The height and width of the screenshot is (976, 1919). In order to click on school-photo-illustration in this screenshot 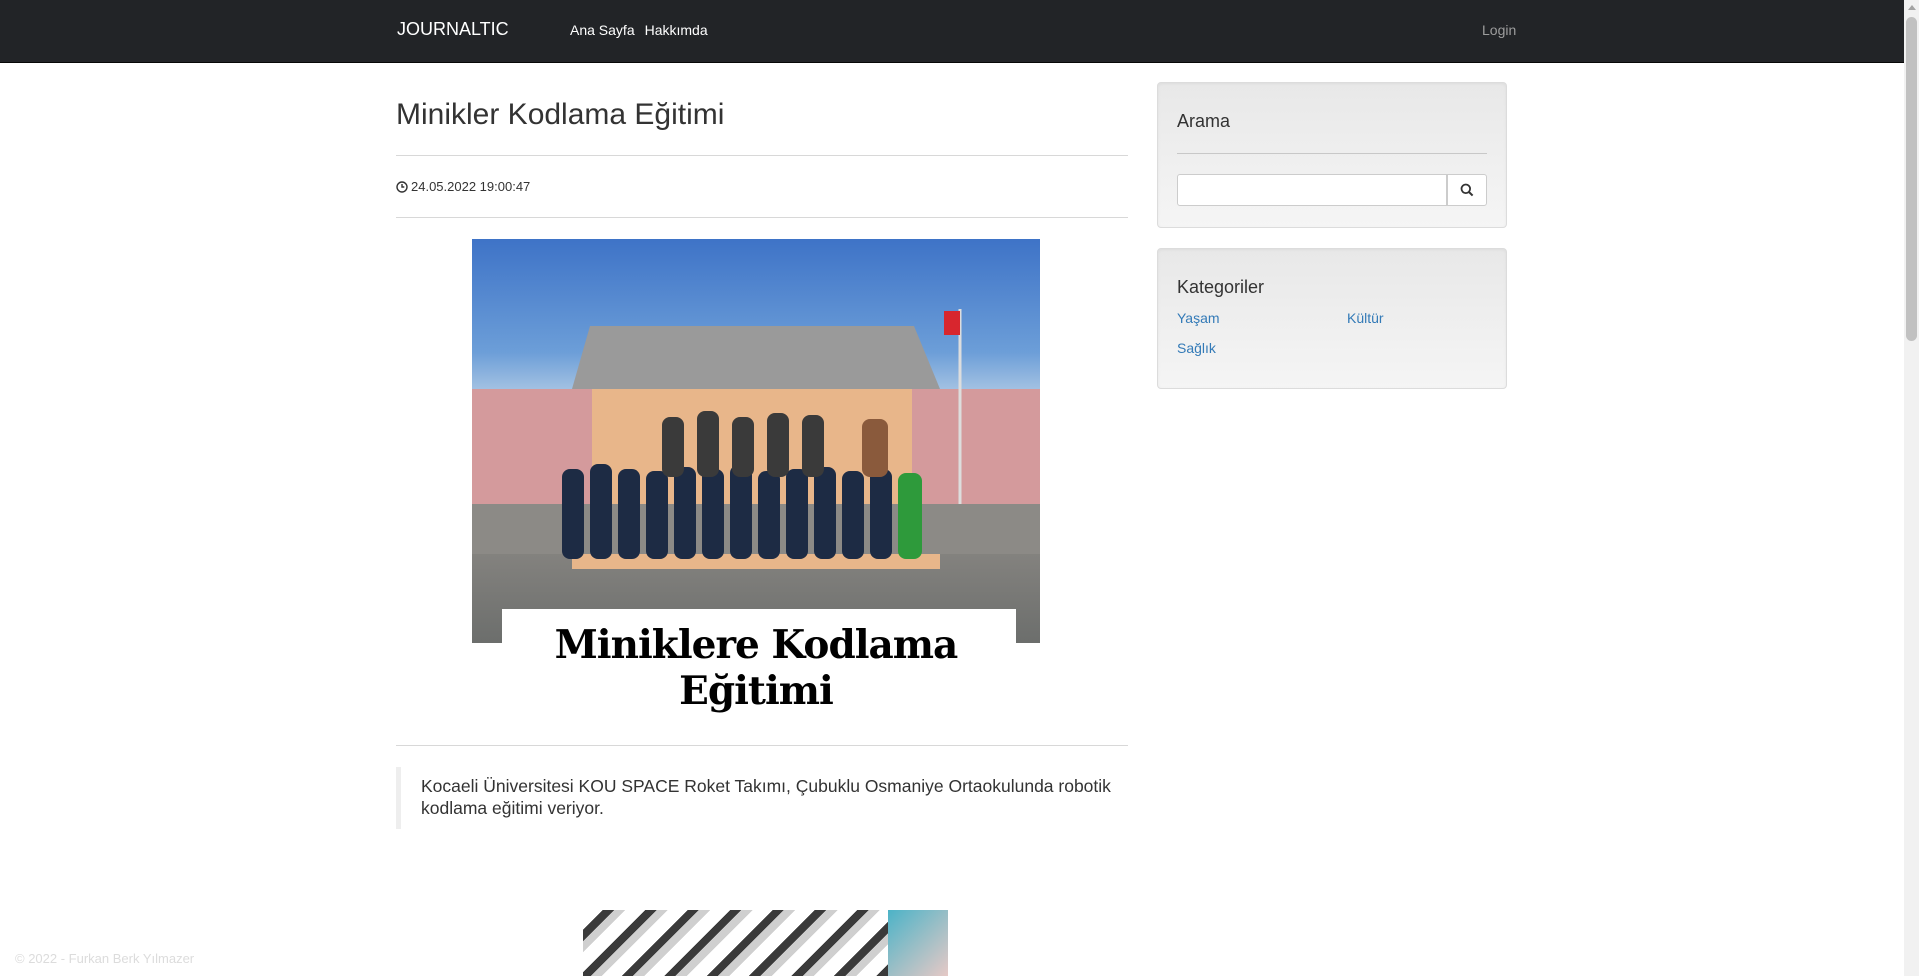, I will do `click(756, 439)`.